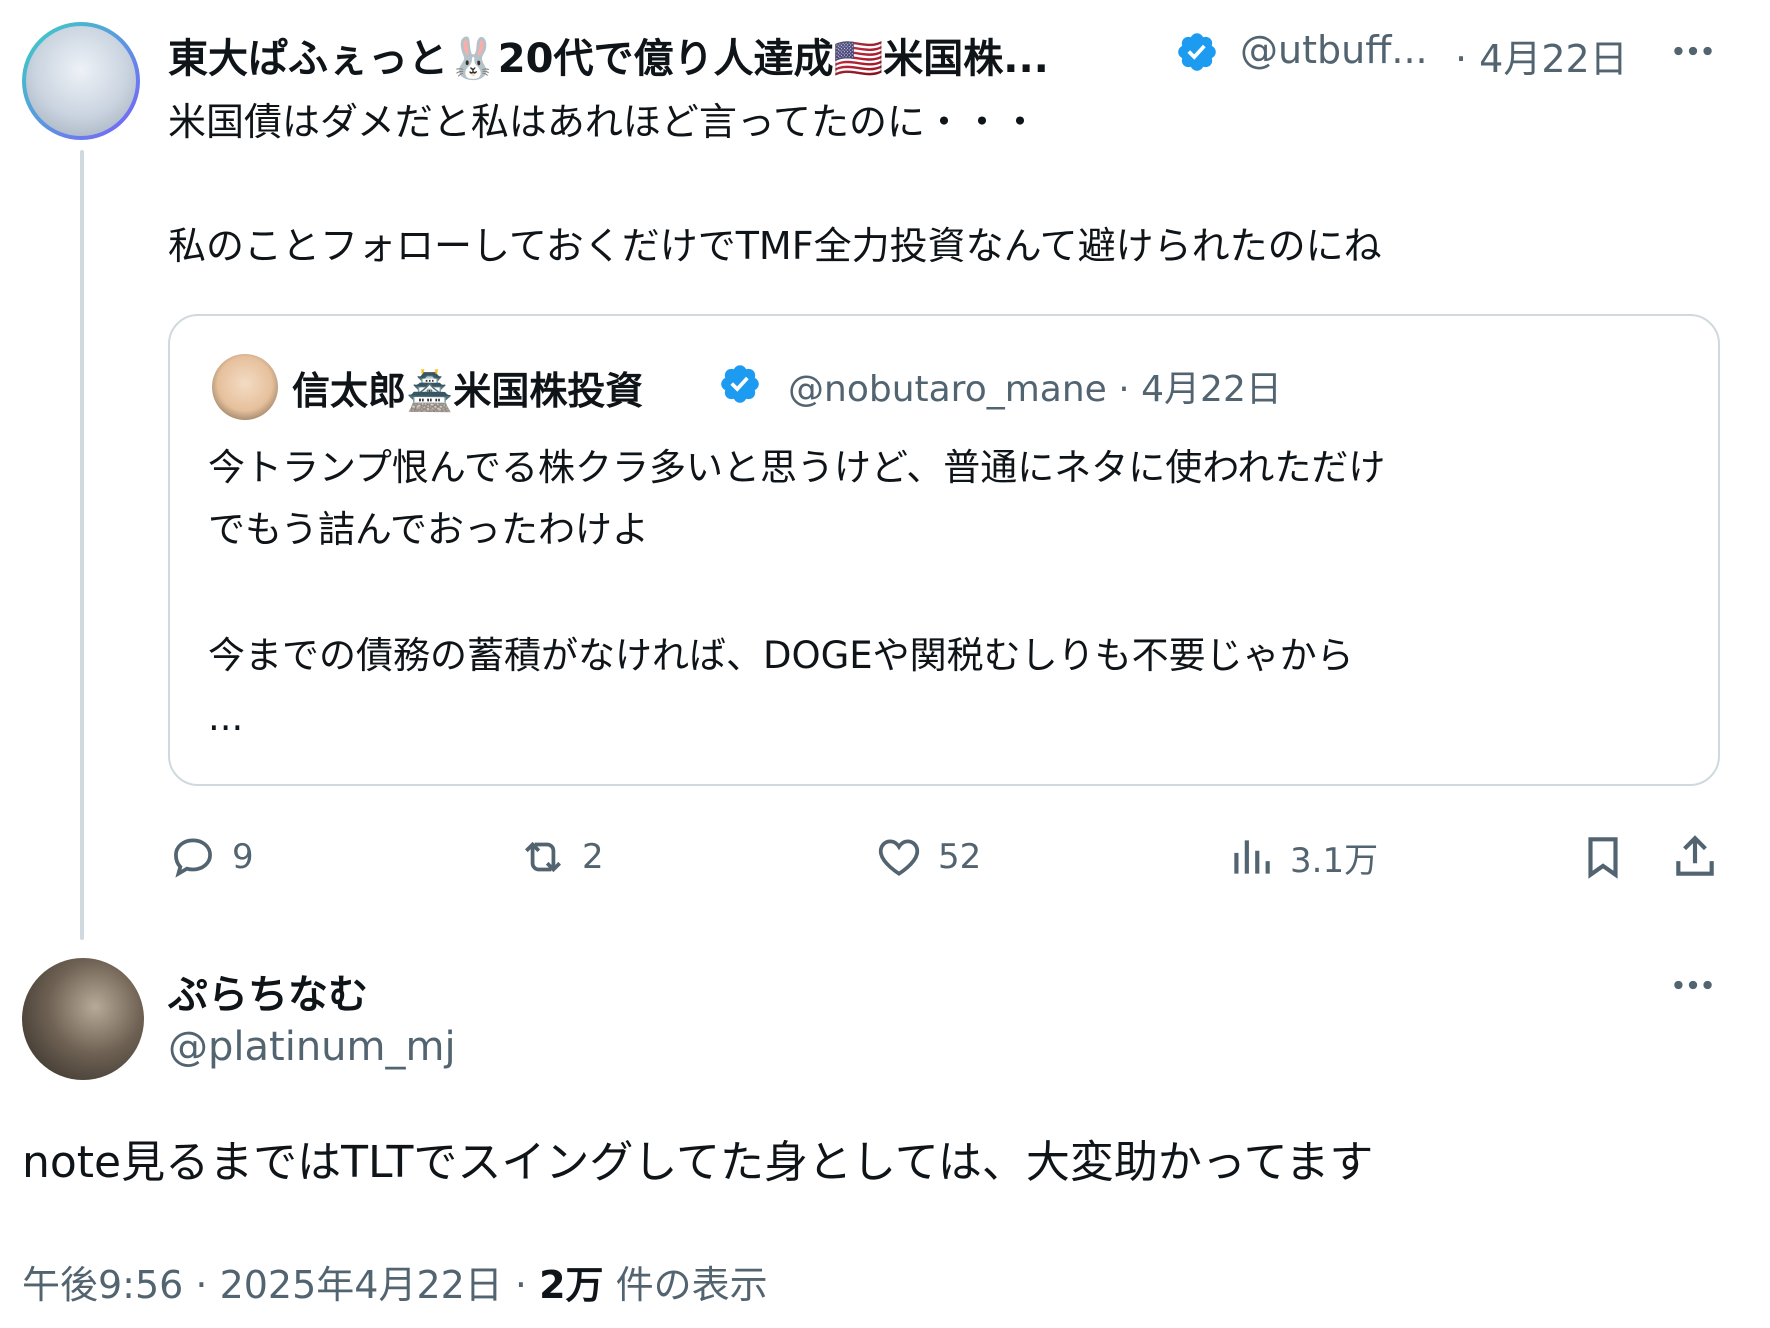  What do you see at coordinates (429, 529) in the screenshot?
I see `quote-text-line-2: でもう詰んでおったわけよ` at bounding box center [429, 529].